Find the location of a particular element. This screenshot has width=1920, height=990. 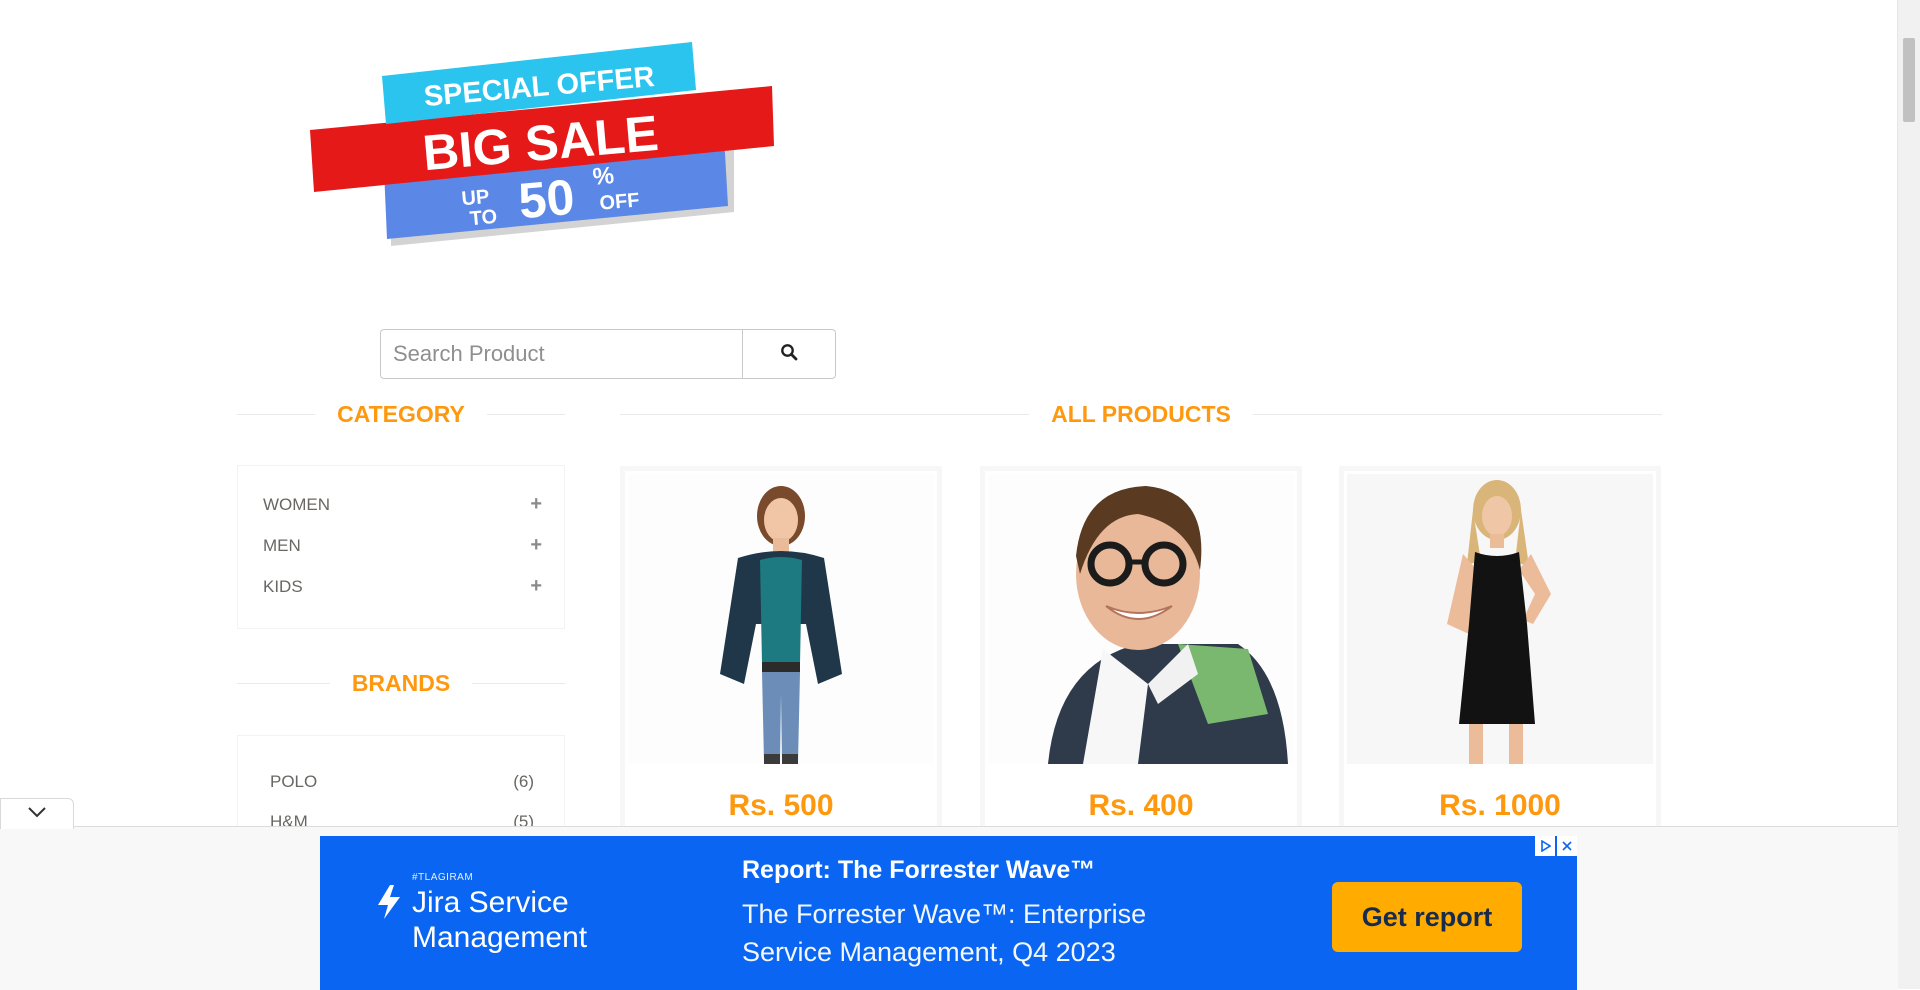

ad-tag: #TLAGIRAM is located at coordinates (443, 877).